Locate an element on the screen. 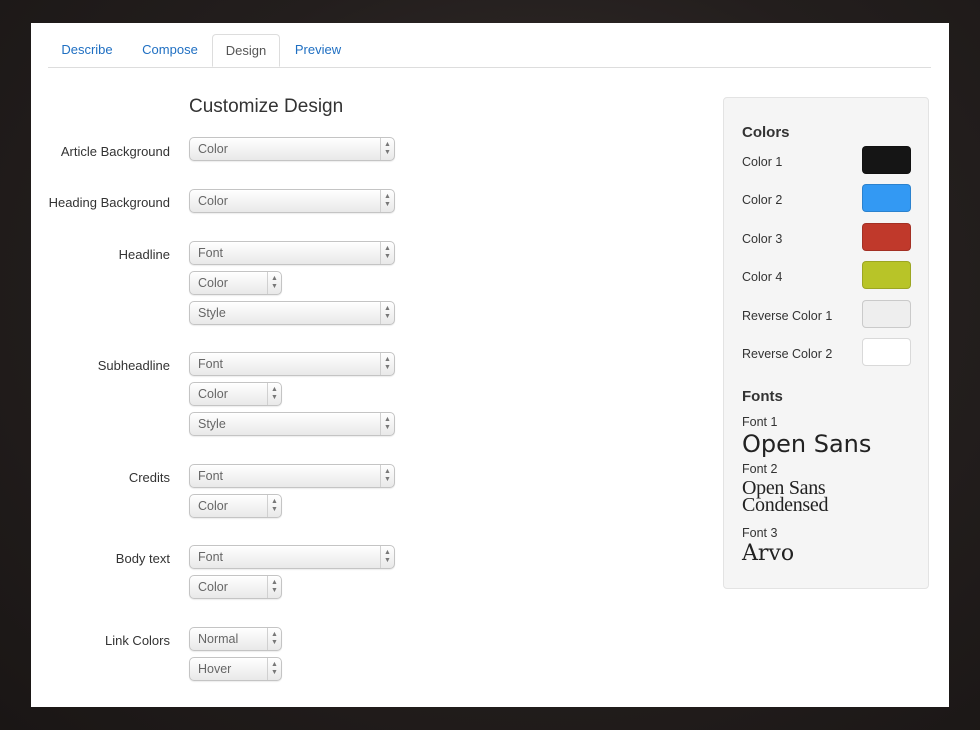  color-3-label: Color 3 is located at coordinates (762, 239).